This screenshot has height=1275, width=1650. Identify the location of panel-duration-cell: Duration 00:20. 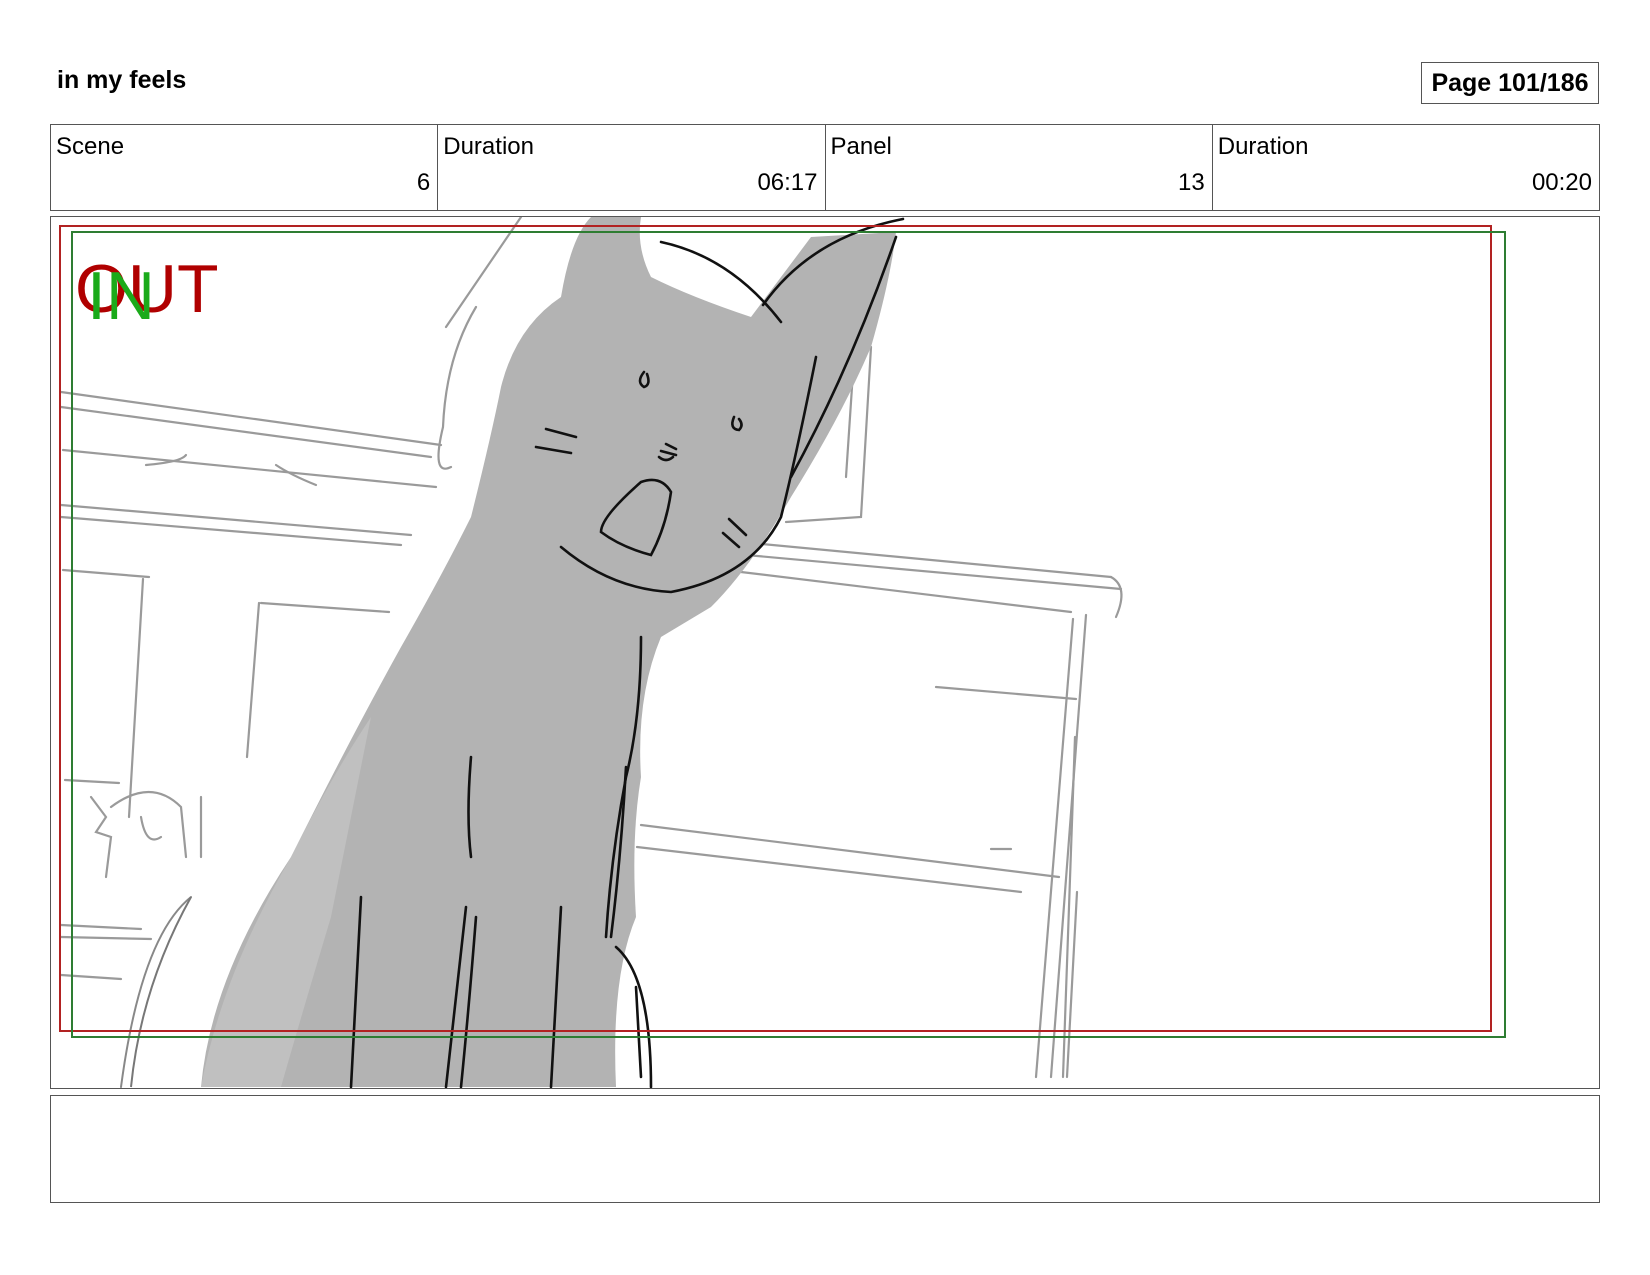
(1406, 167).